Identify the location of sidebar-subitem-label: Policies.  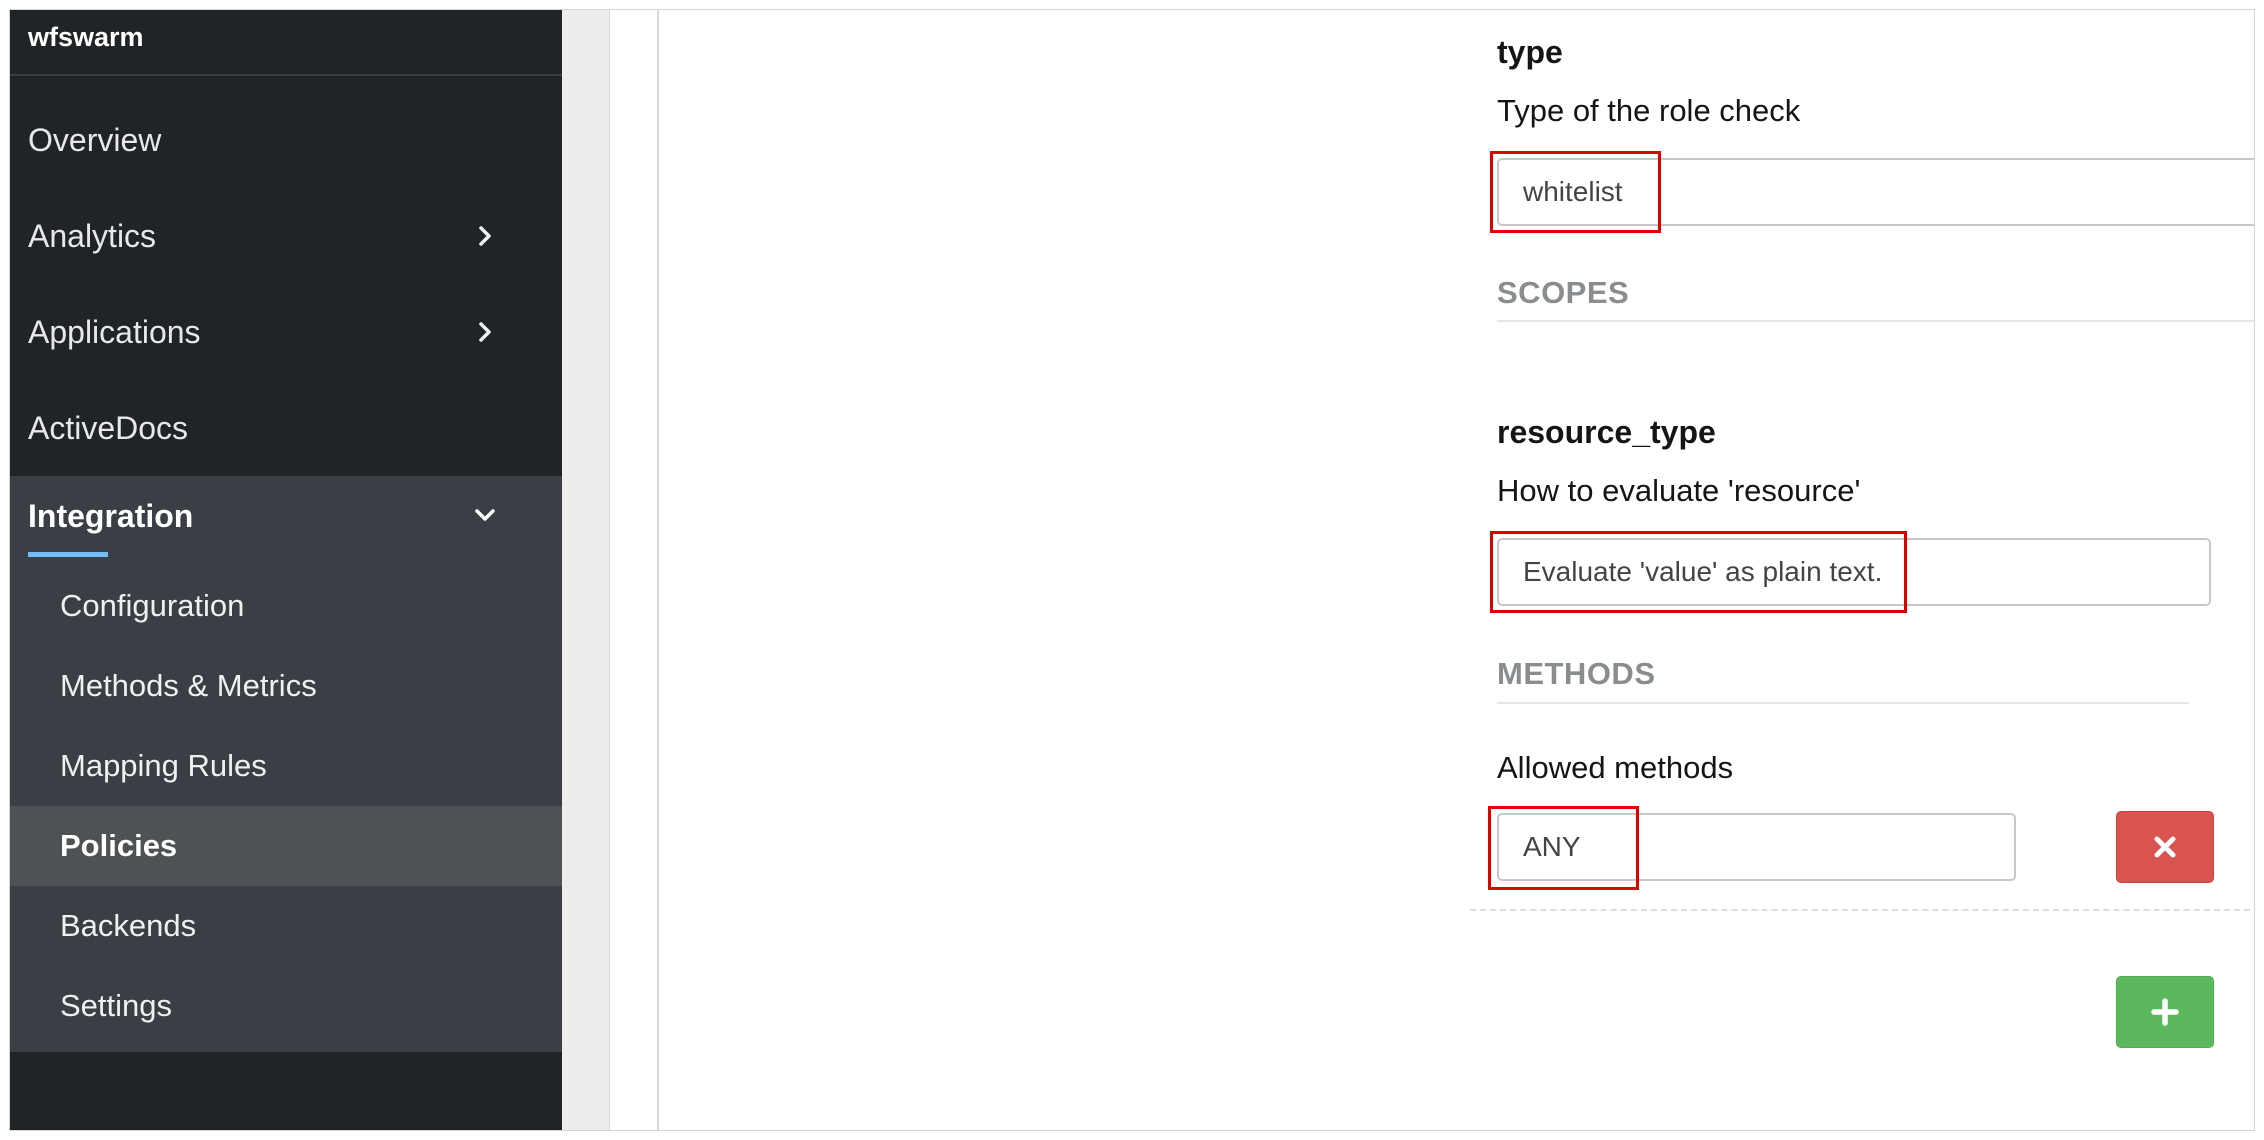
(119, 845).